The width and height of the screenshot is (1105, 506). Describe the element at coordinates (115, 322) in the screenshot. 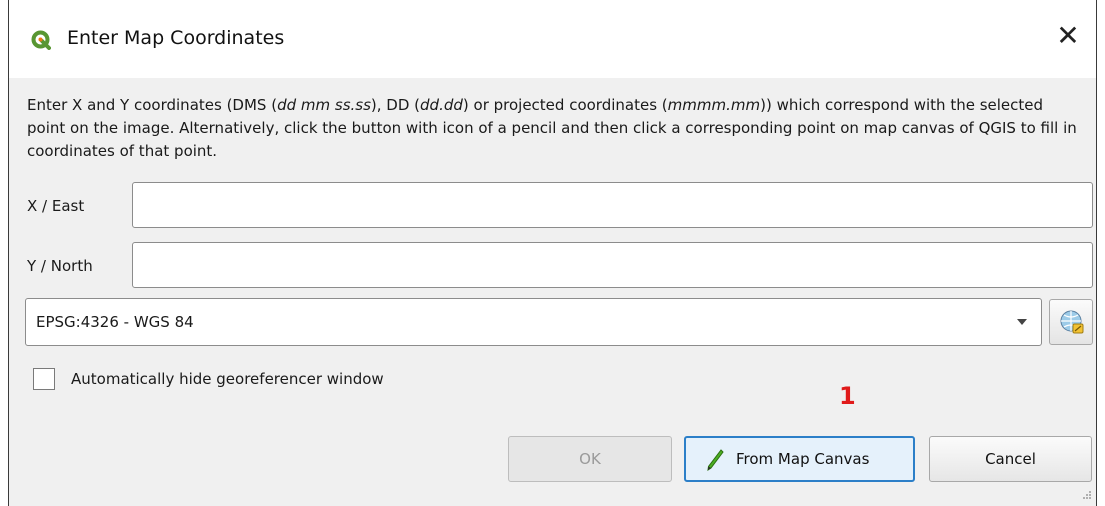

I see `crs-selected-value: EPSG:4326 - WGS 84` at that location.